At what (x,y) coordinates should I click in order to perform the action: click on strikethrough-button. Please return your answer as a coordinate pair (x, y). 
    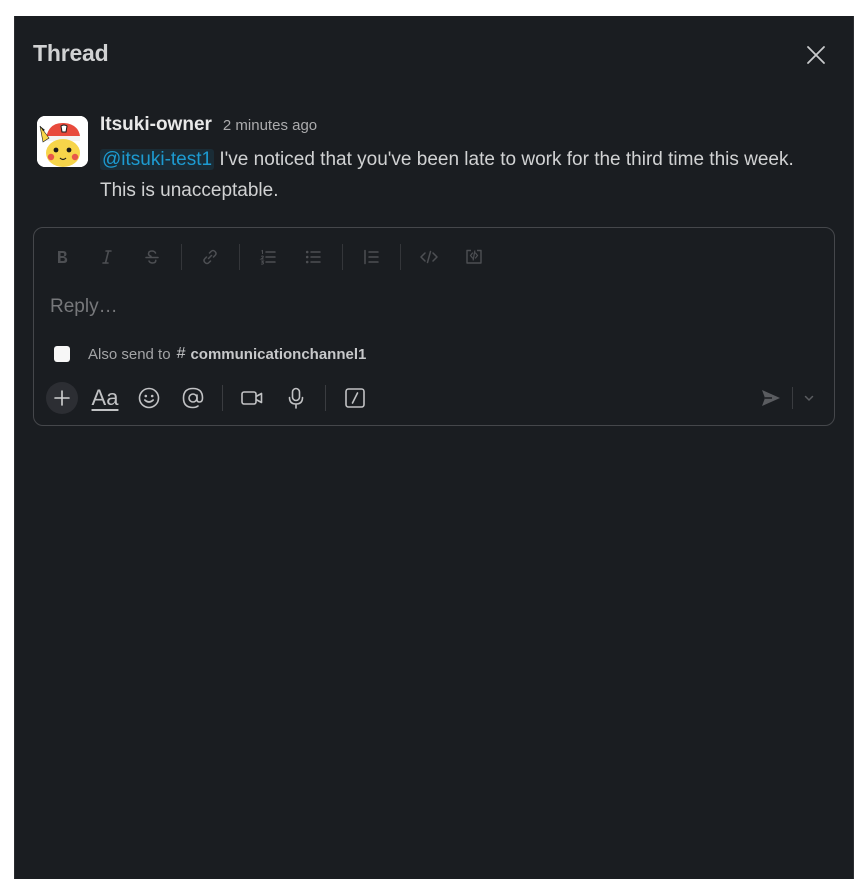
    Looking at the image, I should click on (152, 257).